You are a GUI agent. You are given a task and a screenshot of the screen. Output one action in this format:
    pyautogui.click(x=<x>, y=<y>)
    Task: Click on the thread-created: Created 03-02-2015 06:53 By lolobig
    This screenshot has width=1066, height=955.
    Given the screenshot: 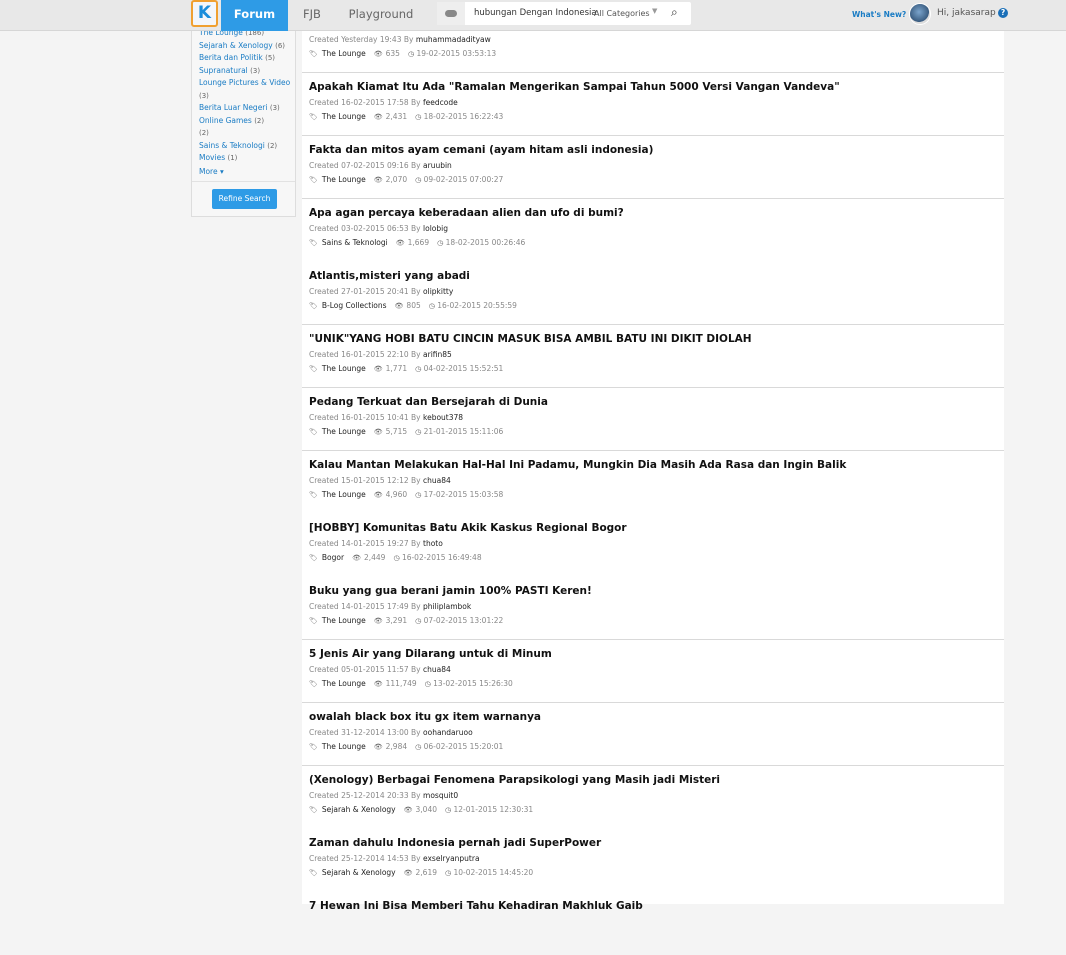 What is the action you would take?
    pyautogui.click(x=378, y=228)
    